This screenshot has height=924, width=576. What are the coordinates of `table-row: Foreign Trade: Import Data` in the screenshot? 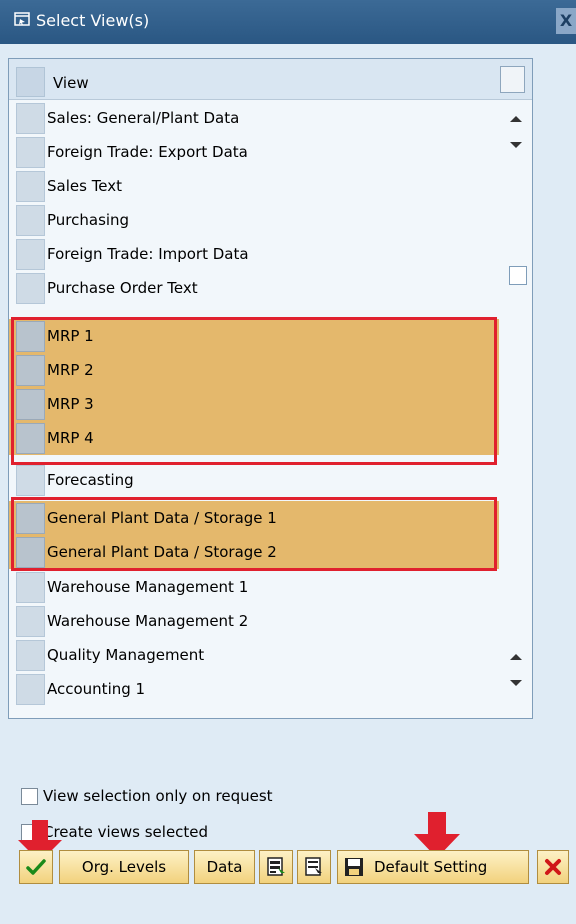 It's located at (254, 254).